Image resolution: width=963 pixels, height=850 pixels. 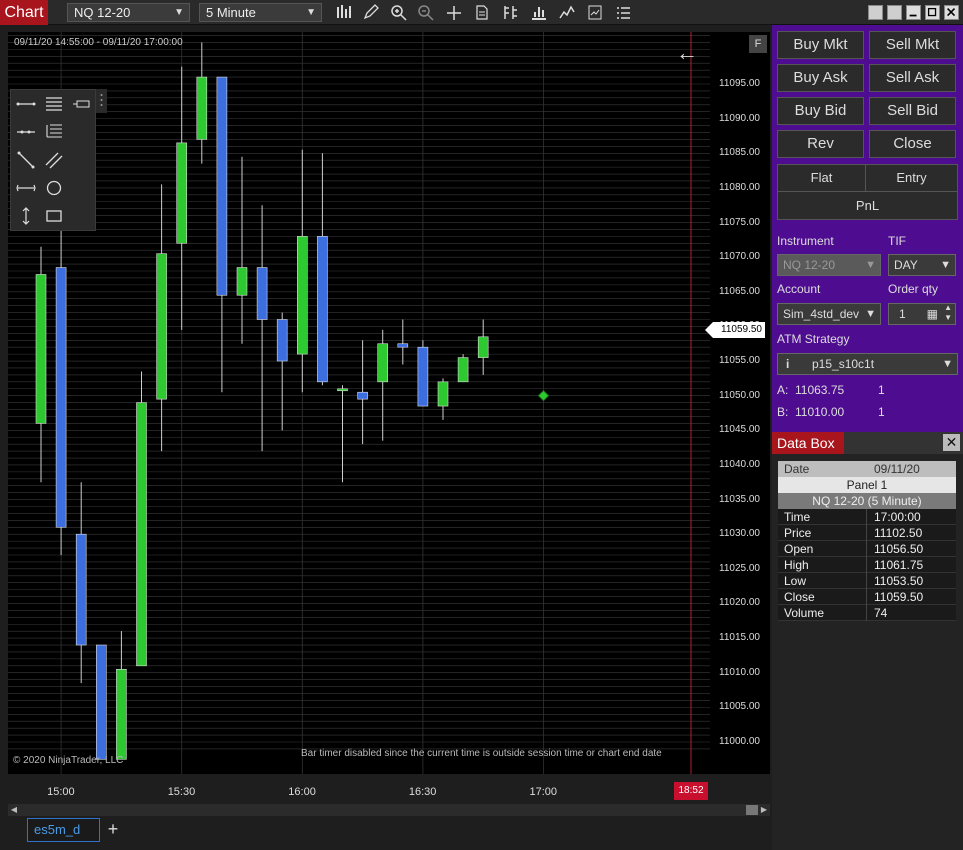 What do you see at coordinates (912, 78) in the screenshot?
I see `sell-ask-button: Sell Ask` at bounding box center [912, 78].